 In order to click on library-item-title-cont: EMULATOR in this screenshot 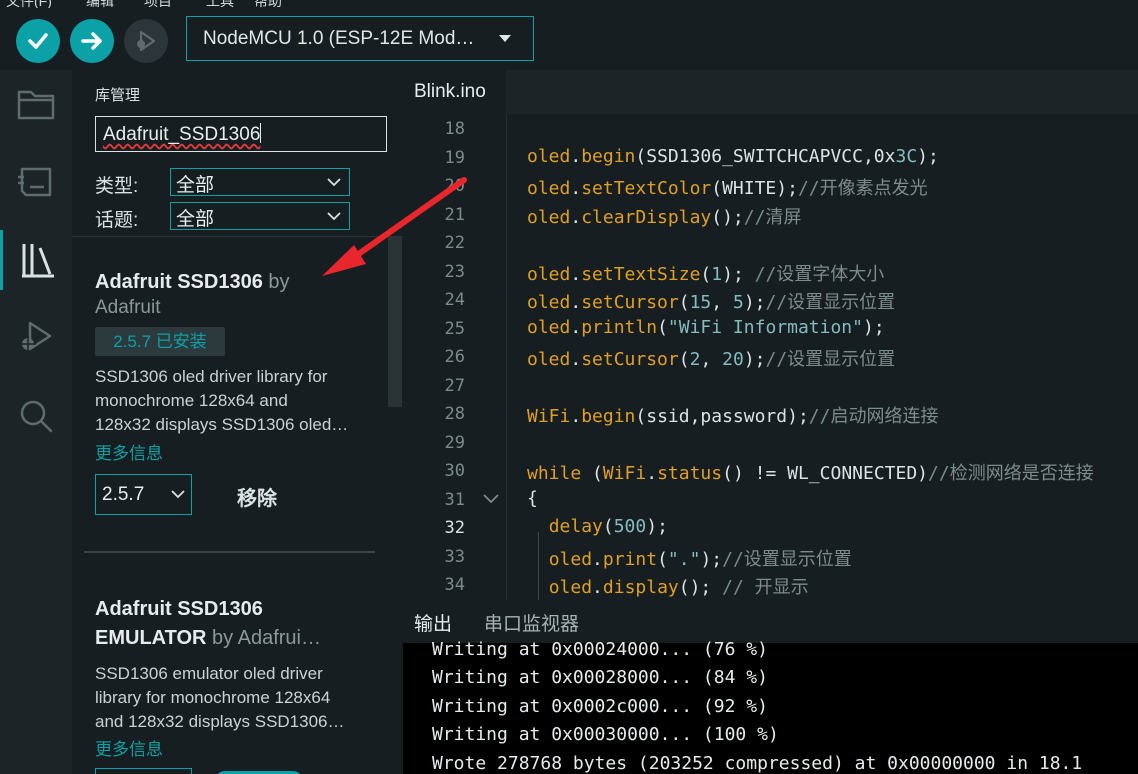, I will do `click(151, 638)`.